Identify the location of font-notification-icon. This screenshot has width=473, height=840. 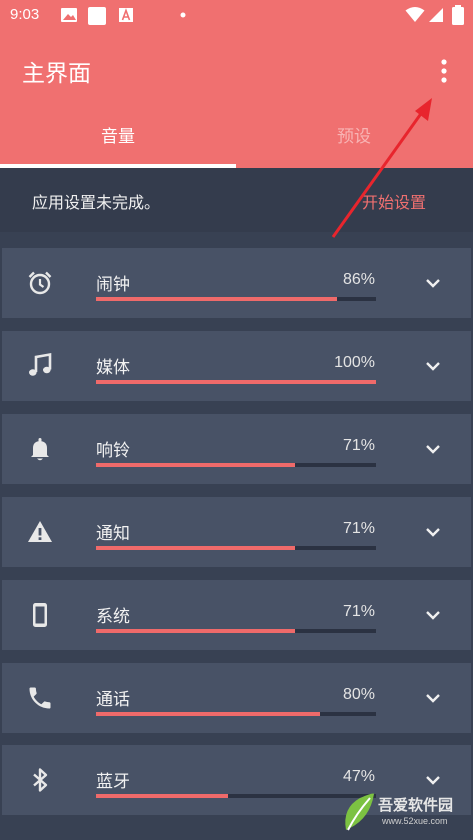
(126, 15).